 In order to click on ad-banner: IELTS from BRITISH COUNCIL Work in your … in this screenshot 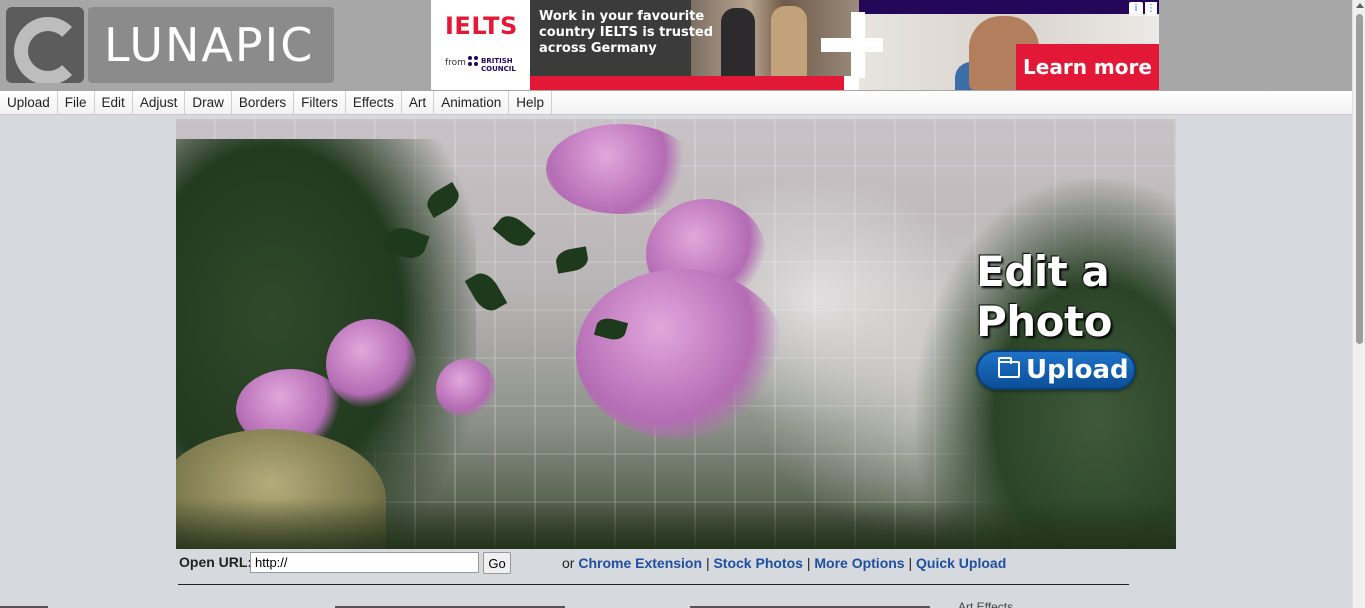, I will do `click(795, 45)`.